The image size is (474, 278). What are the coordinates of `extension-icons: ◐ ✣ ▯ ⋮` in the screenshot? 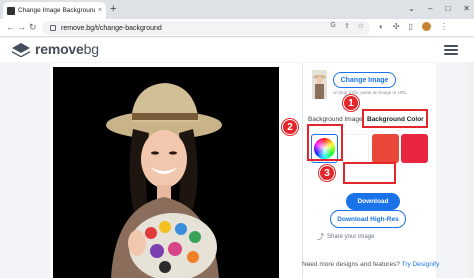 It's located at (413, 26).